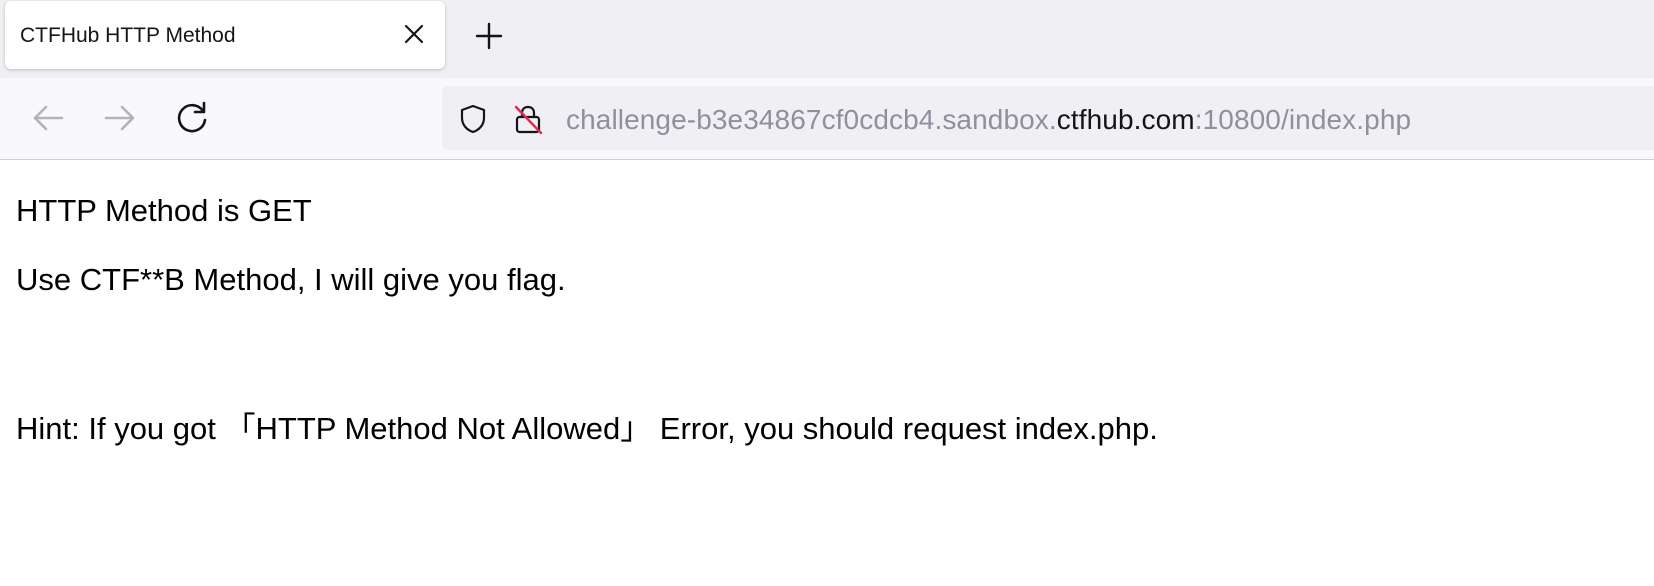 Image resolution: width=1654 pixels, height=586 pixels. I want to click on plus-icon, so click(489, 36).